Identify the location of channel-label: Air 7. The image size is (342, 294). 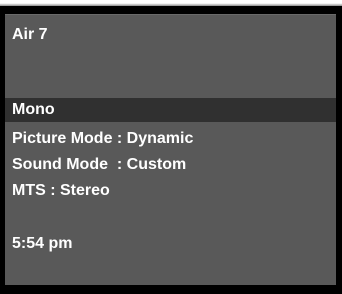
(30, 34).